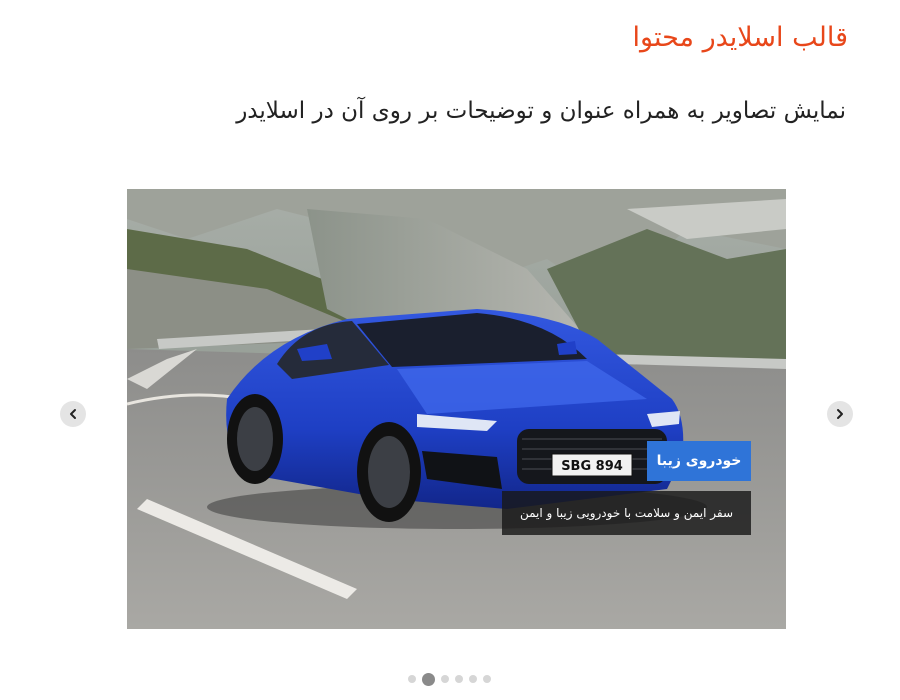 The width and height of the screenshot is (900, 700). What do you see at coordinates (450, 679) in the screenshot?
I see `slider-pagination` at bounding box center [450, 679].